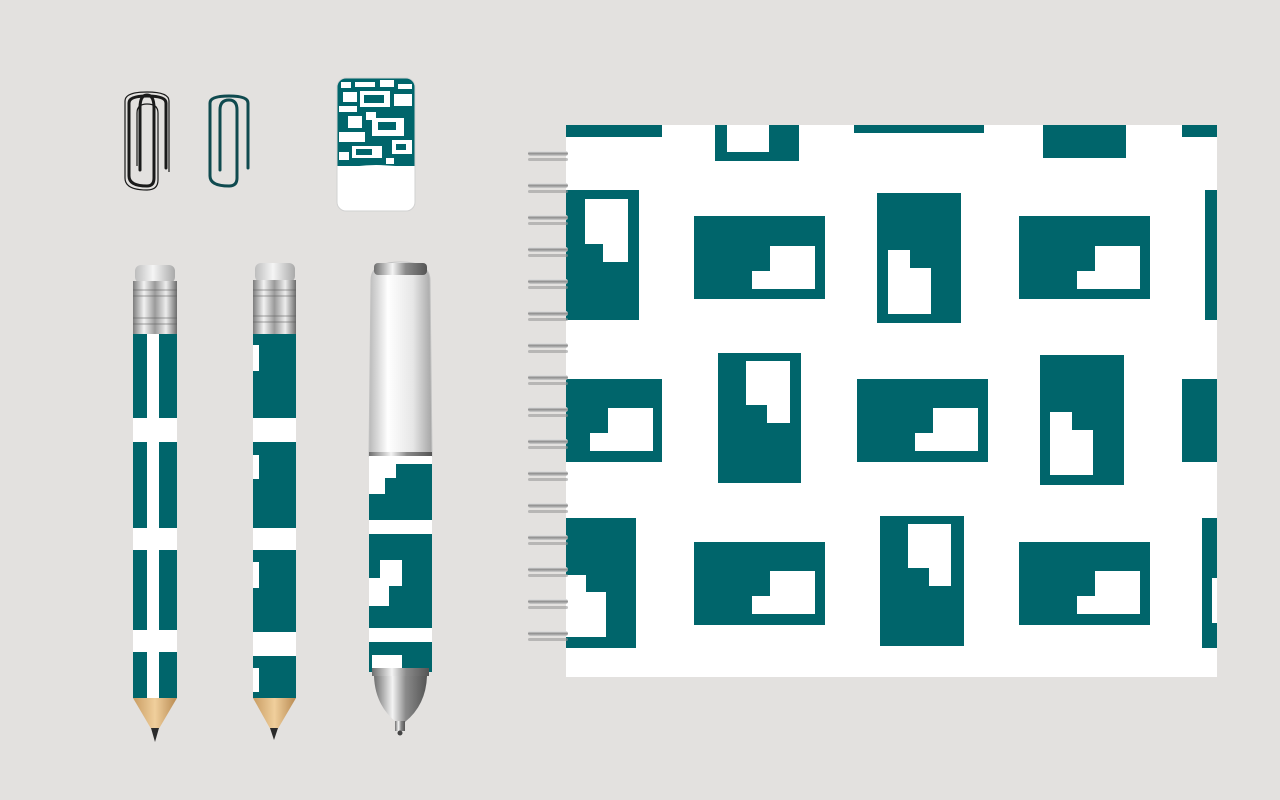  What do you see at coordinates (400, 498) in the screenshot?
I see `ballpoint-pen` at bounding box center [400, 498].